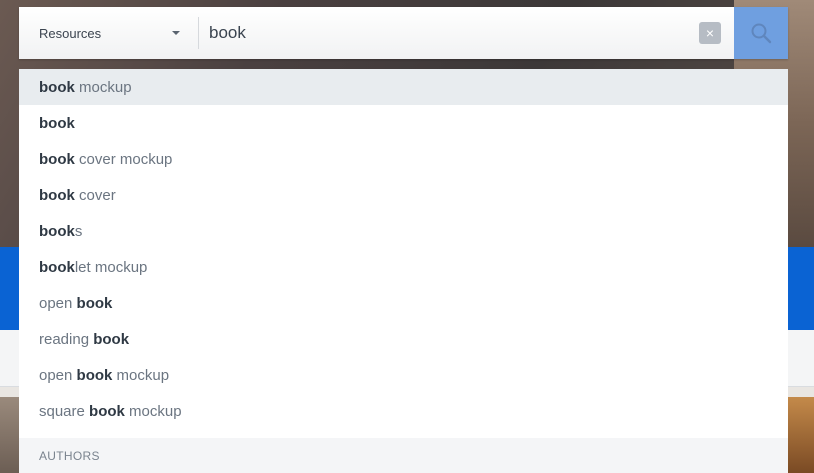 The height and width of the screenshot is (473, 814). I want to click on clear-search-button: ×, so click(710, 33).